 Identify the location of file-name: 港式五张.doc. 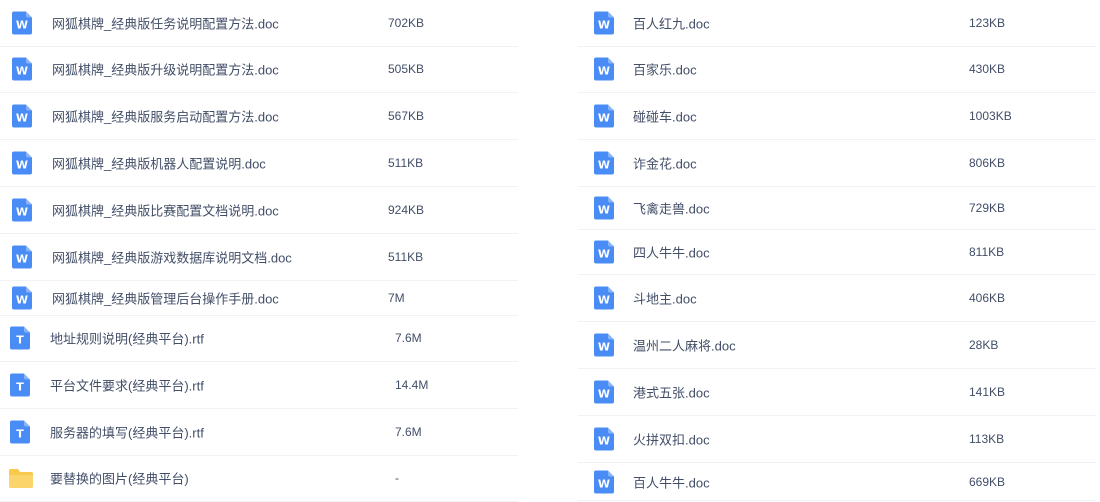
(671, 392).